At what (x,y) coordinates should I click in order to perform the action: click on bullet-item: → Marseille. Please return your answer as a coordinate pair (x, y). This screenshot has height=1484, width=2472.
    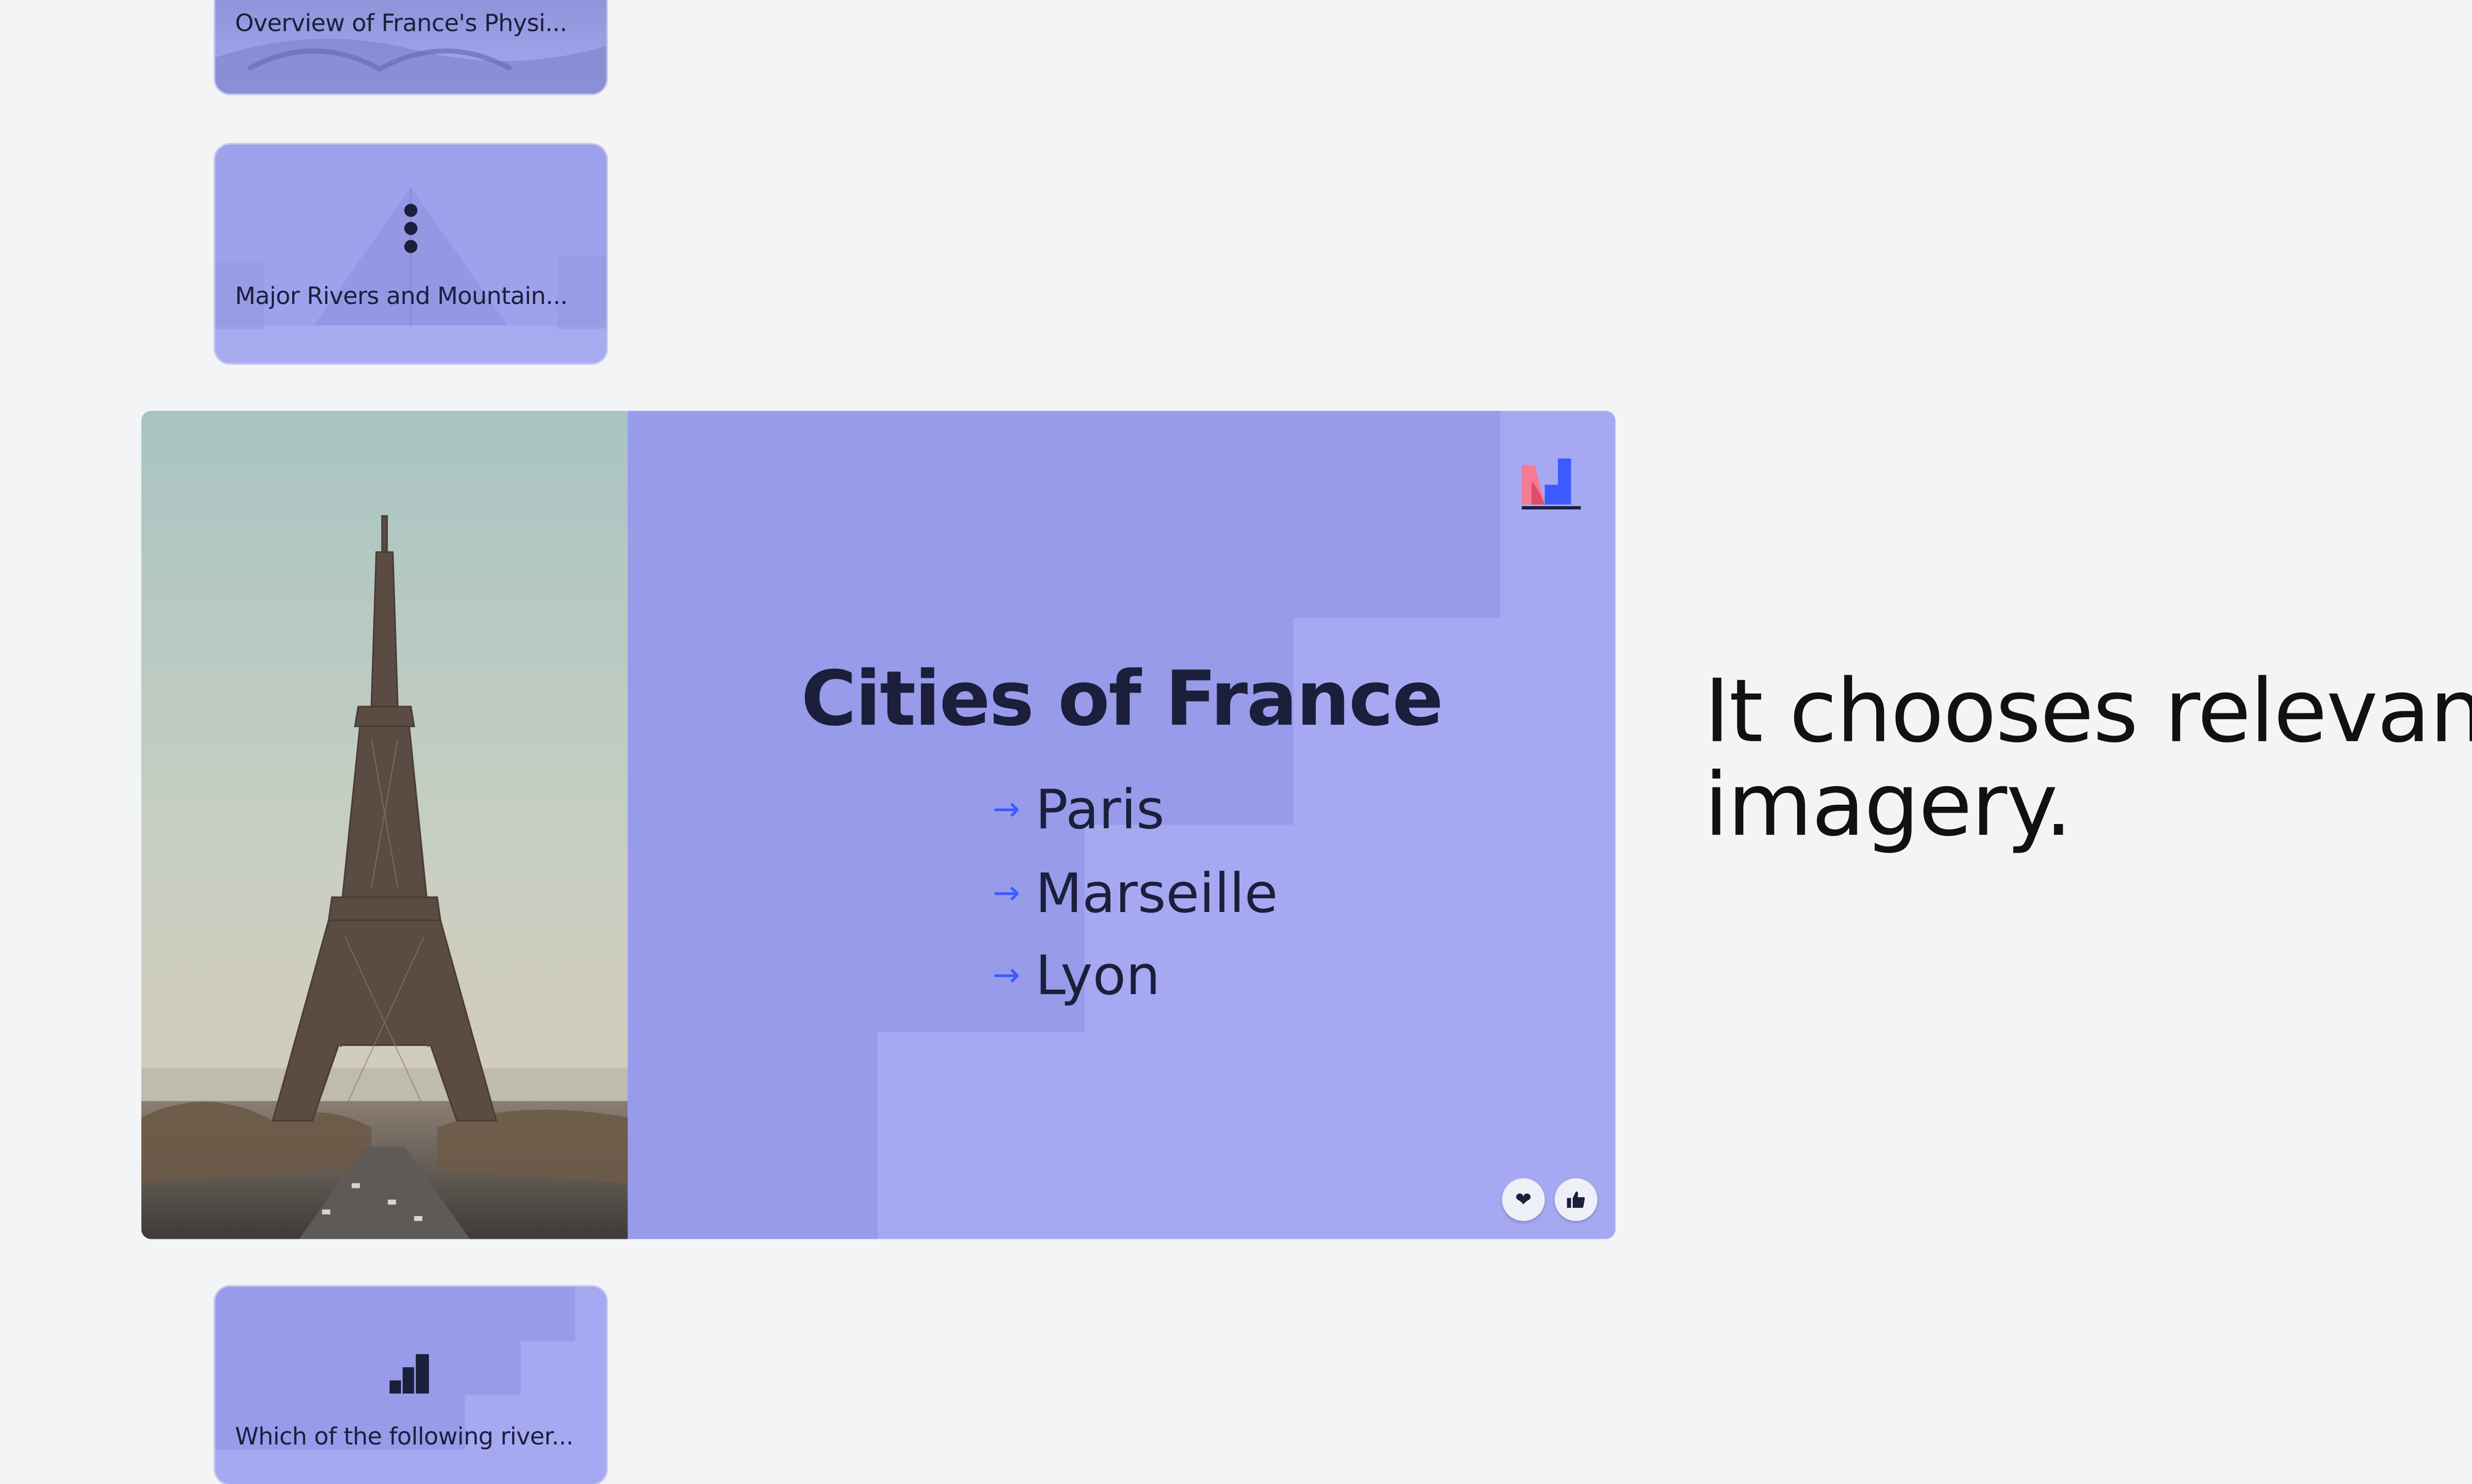
    Looking at the image, I should click on (1135, 892).